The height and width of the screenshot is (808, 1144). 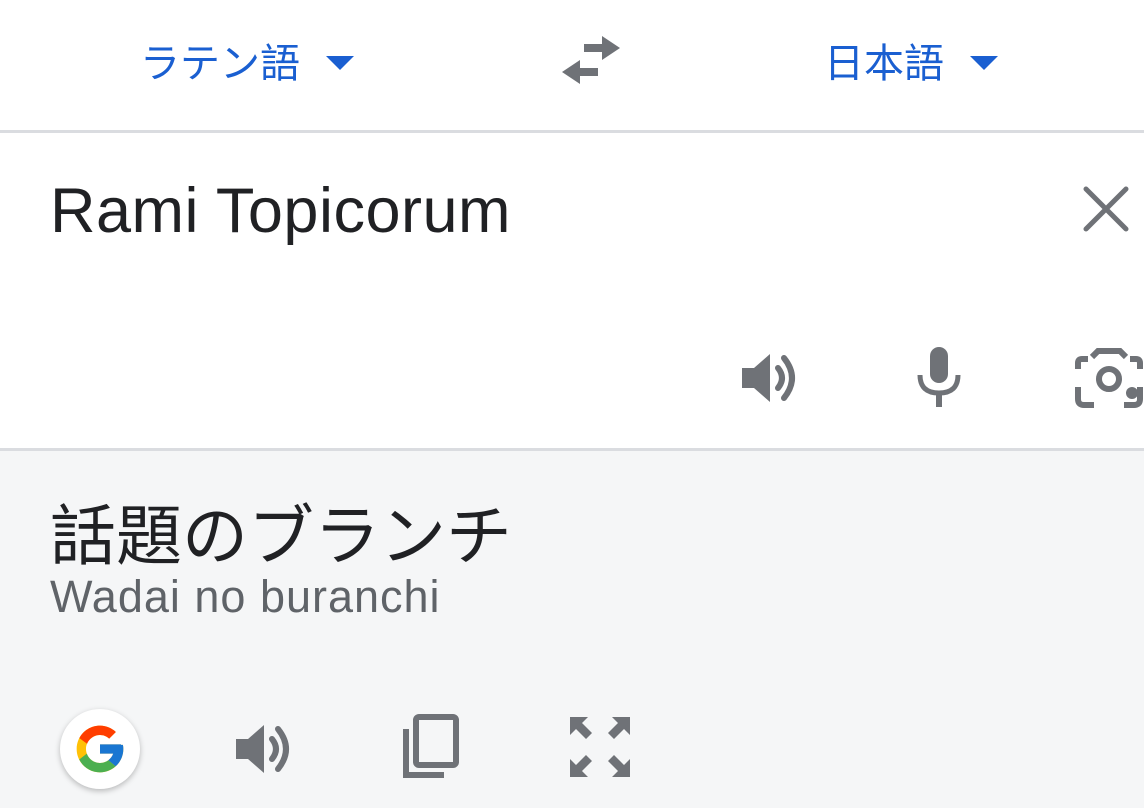 What do you see at coordinates (884, 64) in the screenshot?
I see `target-language-label: 日本語` at bounding box center [884, 64].